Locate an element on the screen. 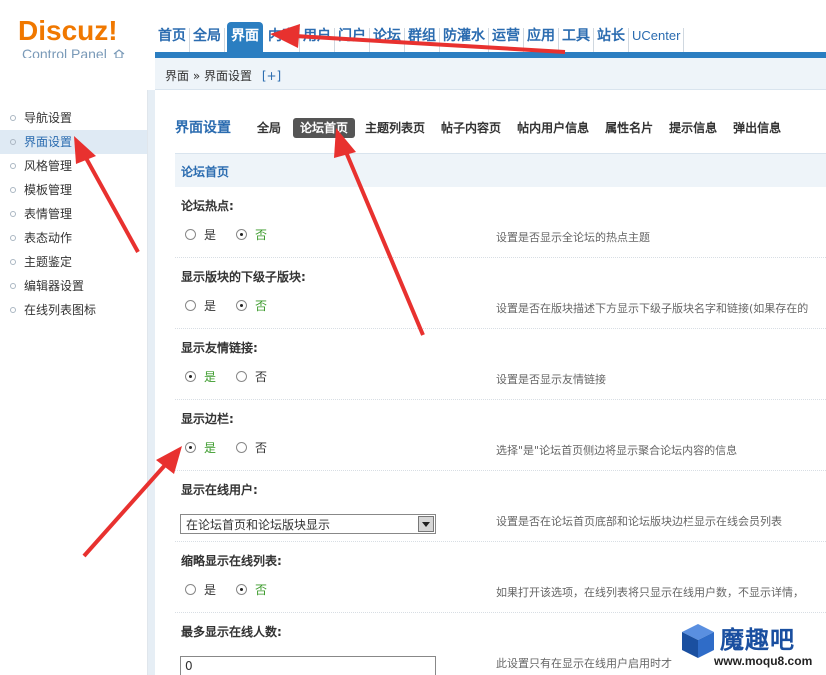 This screenshot has height=675, width=826. setting-description: 设置是否在论坛首页底部和论坛版块边栏显示在线会员列表 is located at coordinates (639, 521).